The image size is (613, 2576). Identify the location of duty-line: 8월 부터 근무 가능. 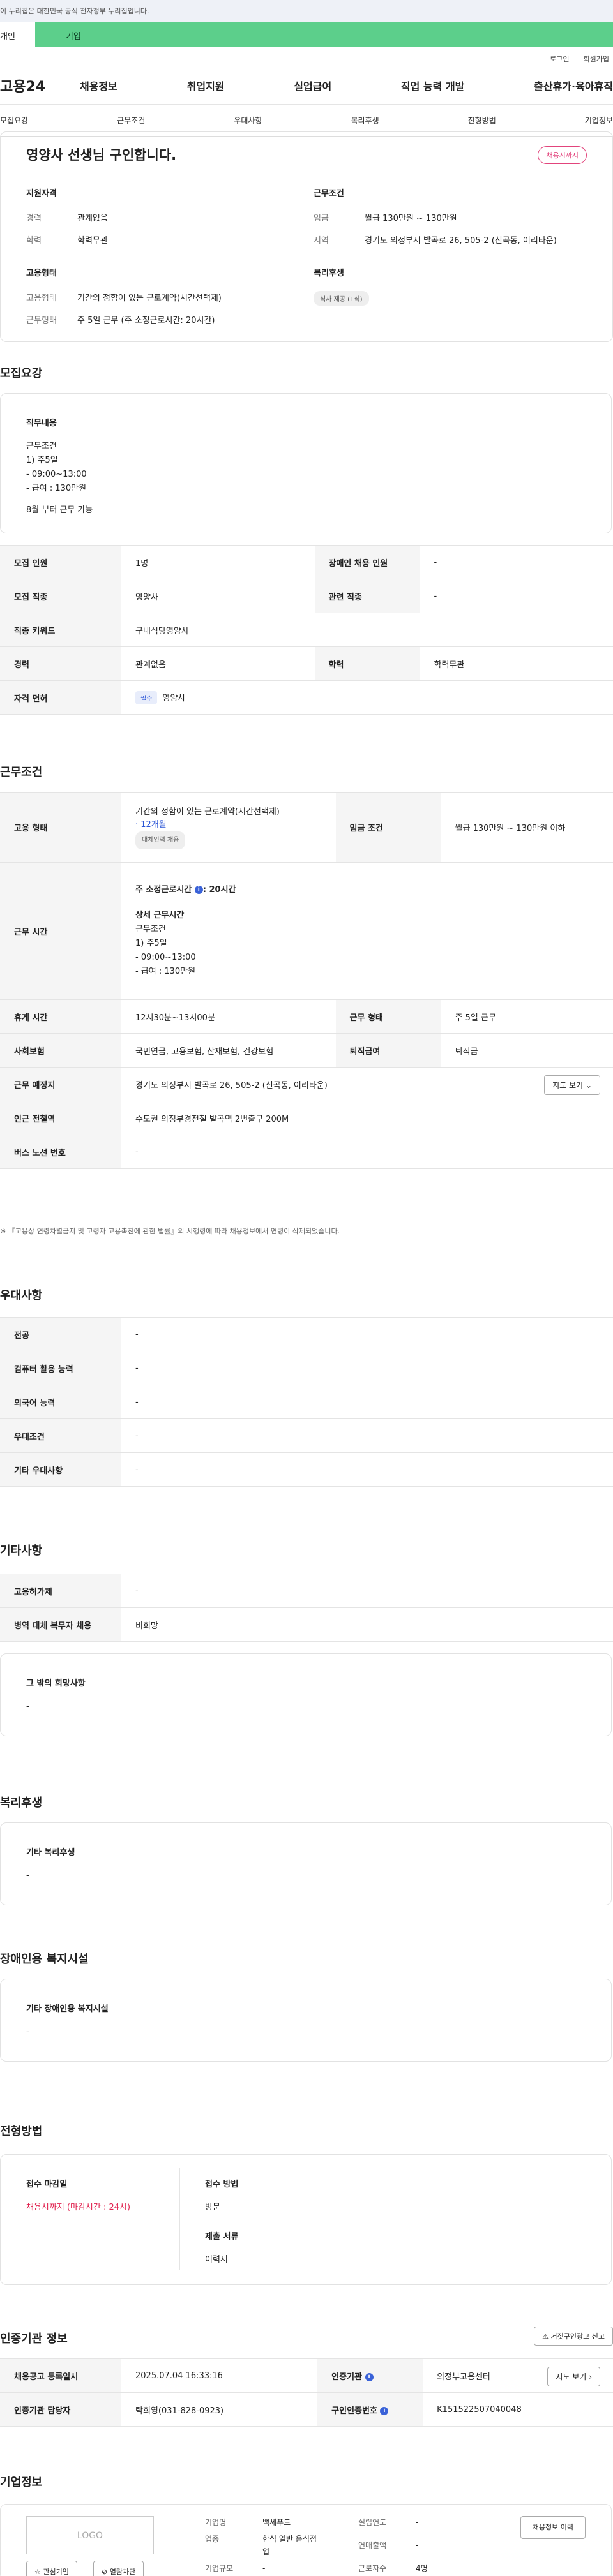
(306, 510).